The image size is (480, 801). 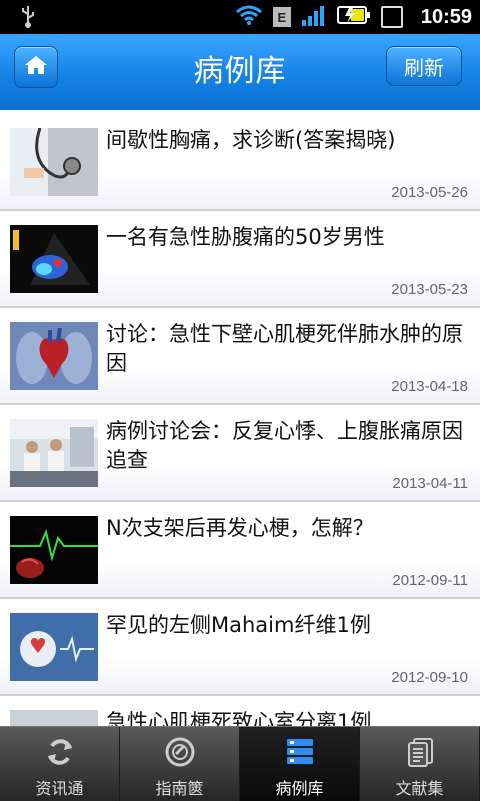 What do you see at coordinates (419, 788) in the screenshot?
I see `tab-label: 文献集` at bounding box center [419, 788].